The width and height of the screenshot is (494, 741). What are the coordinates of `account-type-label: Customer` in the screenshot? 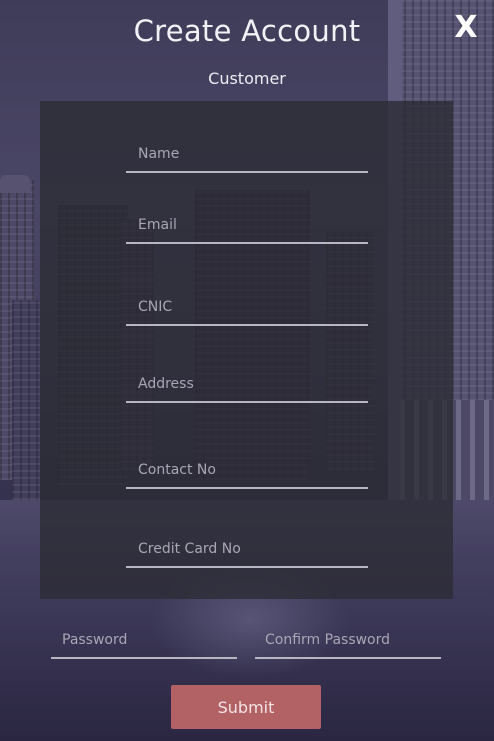 It's located at (247, 78).